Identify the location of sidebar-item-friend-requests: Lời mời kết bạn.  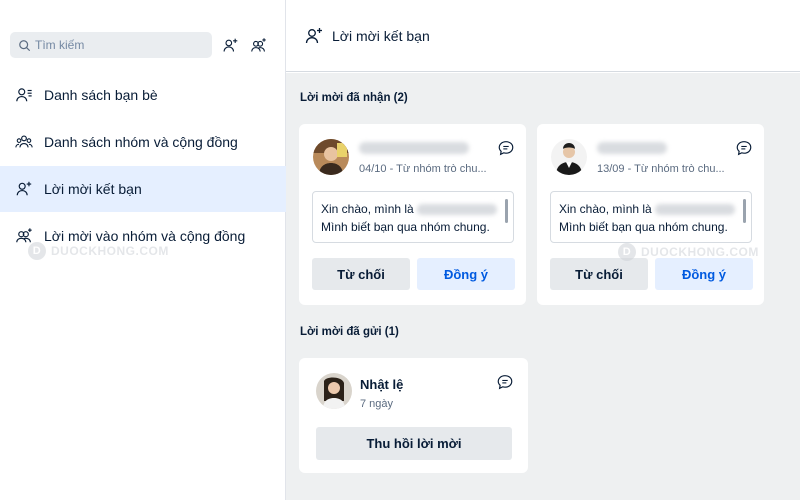
(143, 189).